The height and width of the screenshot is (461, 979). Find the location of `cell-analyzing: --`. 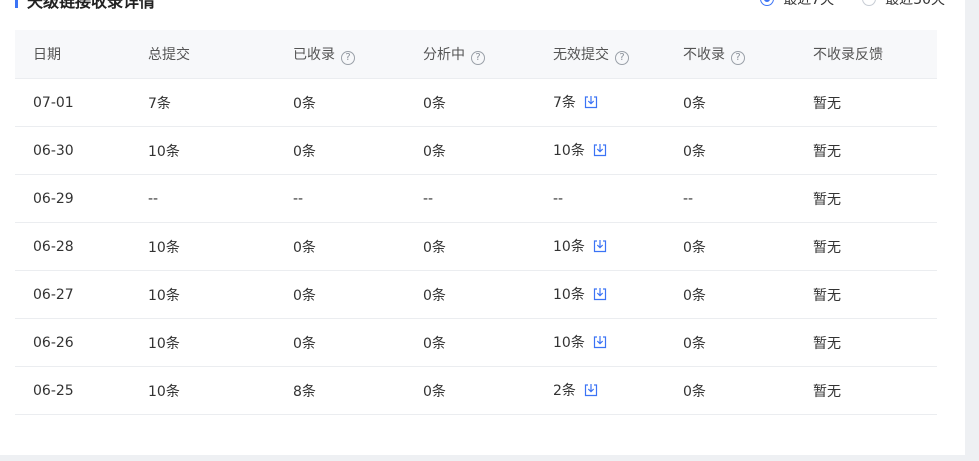

cell-analyzing: -- is located at coordinates (488, 198).